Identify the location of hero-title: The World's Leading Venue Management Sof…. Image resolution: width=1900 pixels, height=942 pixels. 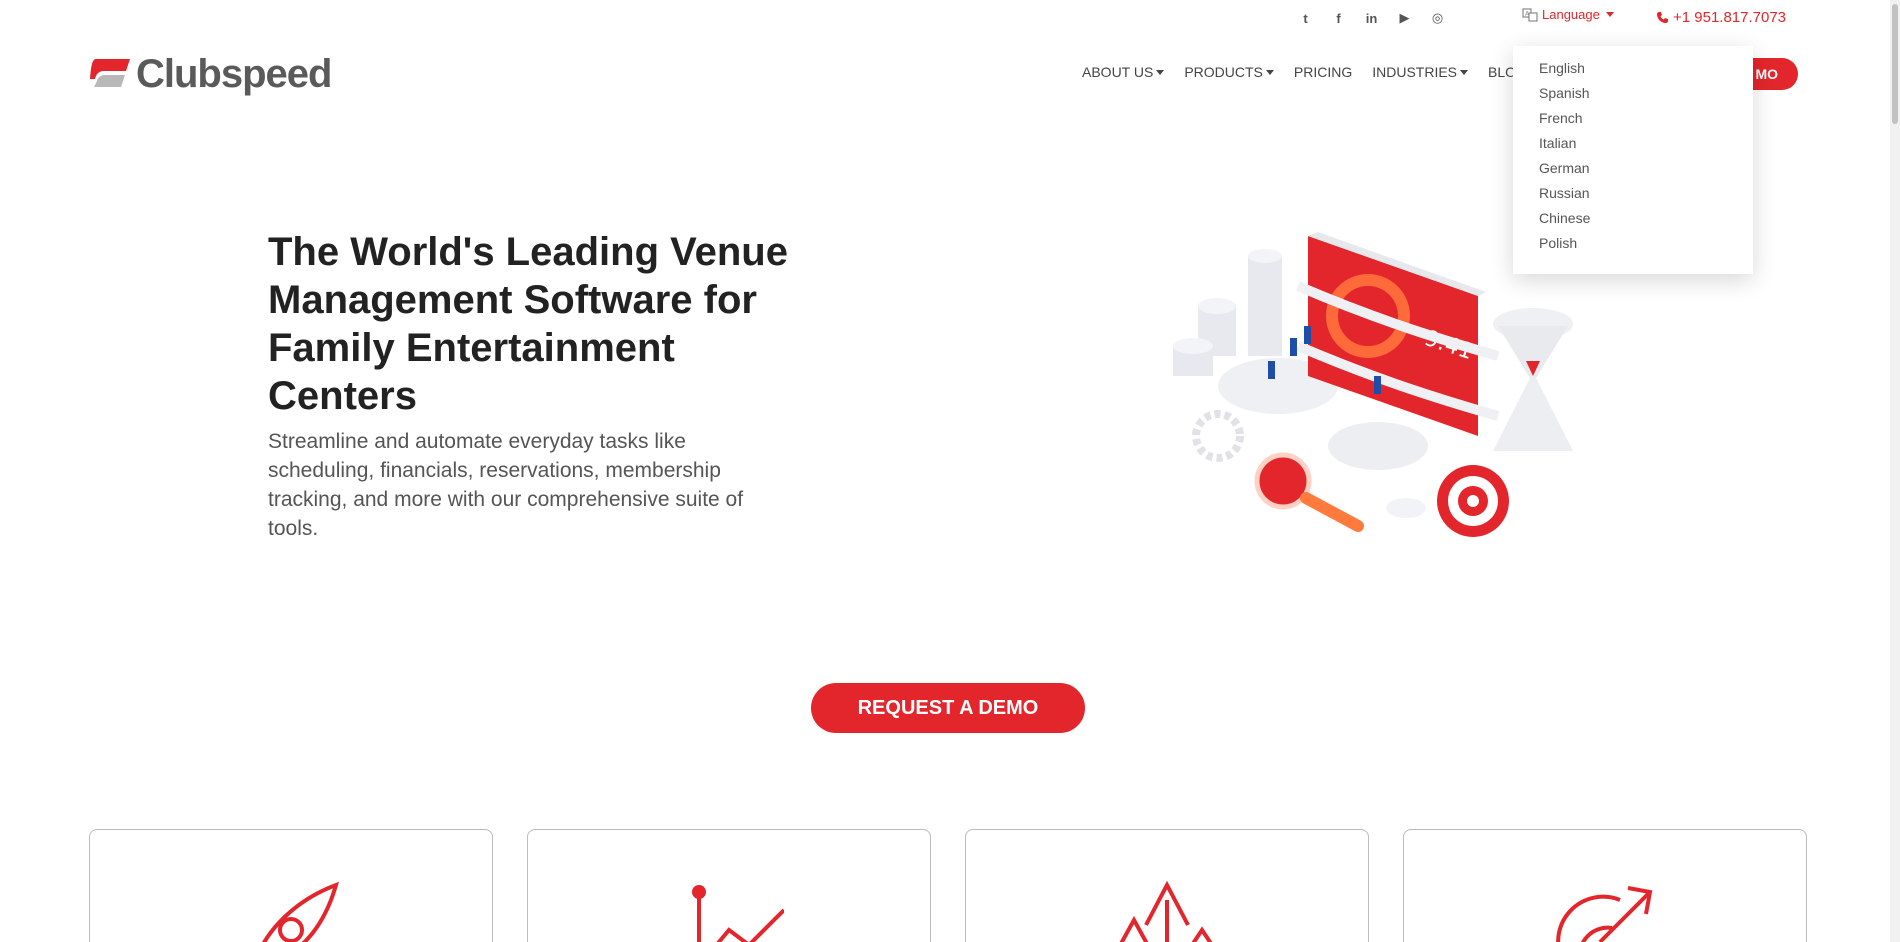
(528, 324).